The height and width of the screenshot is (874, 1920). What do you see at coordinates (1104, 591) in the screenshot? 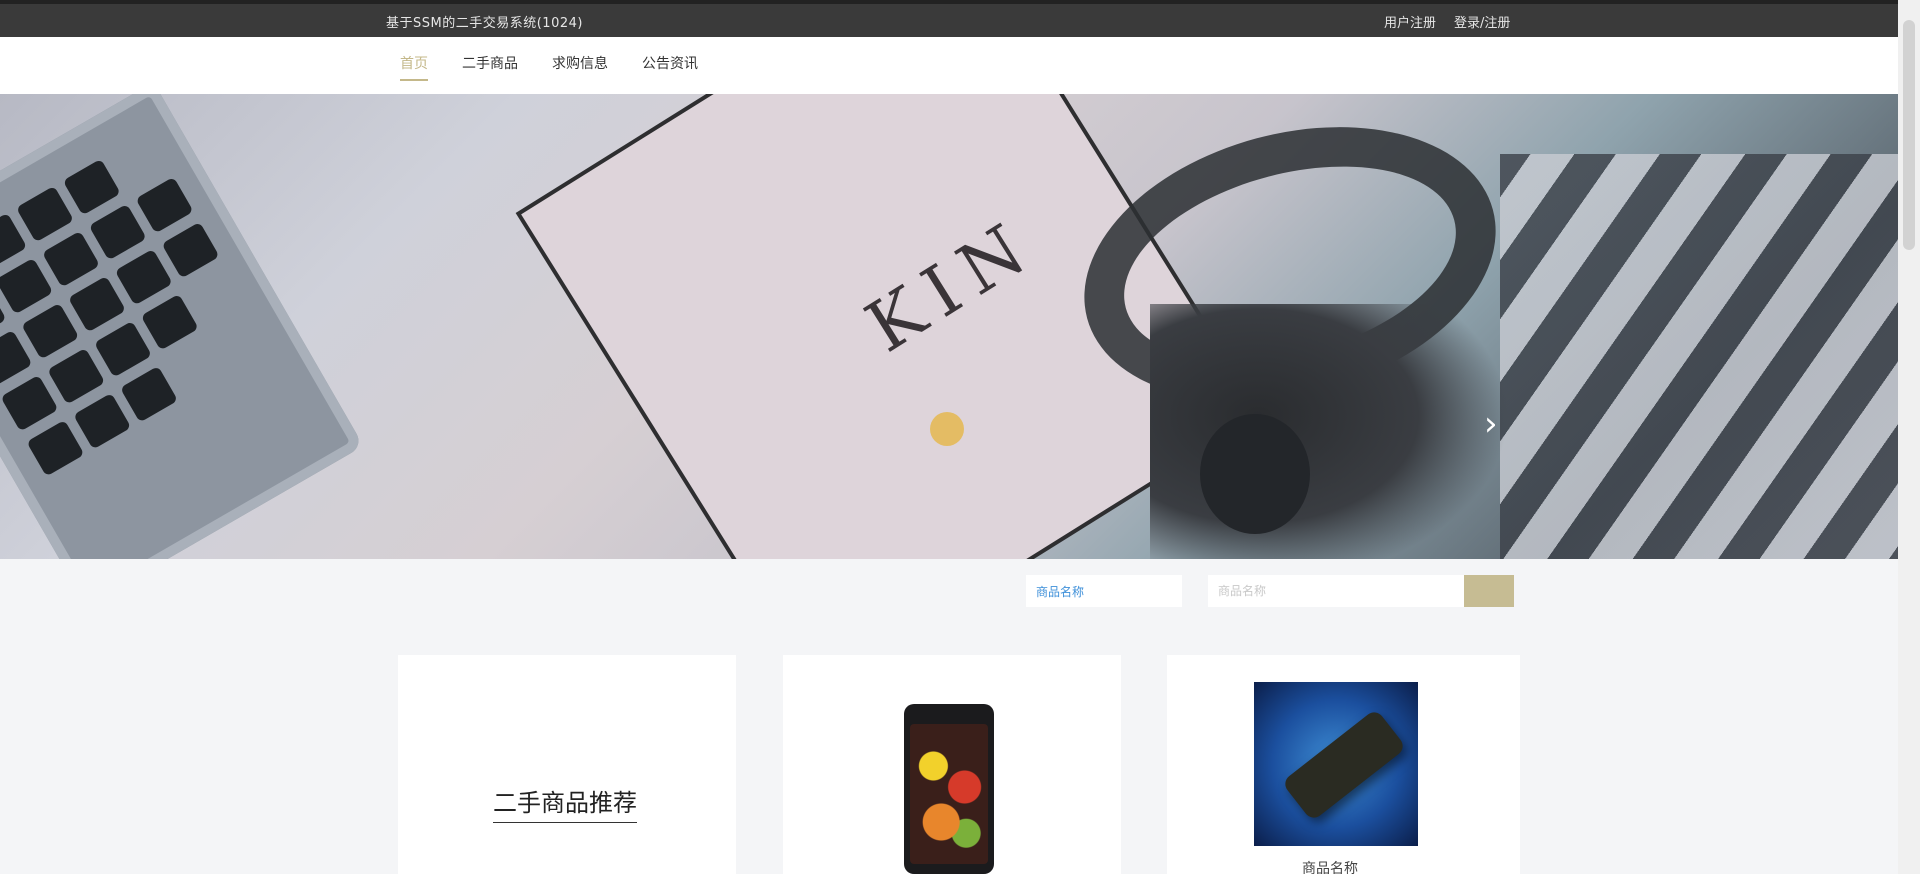
I see `search-type-select: 商品名称` at bounding box center [1104, 591].